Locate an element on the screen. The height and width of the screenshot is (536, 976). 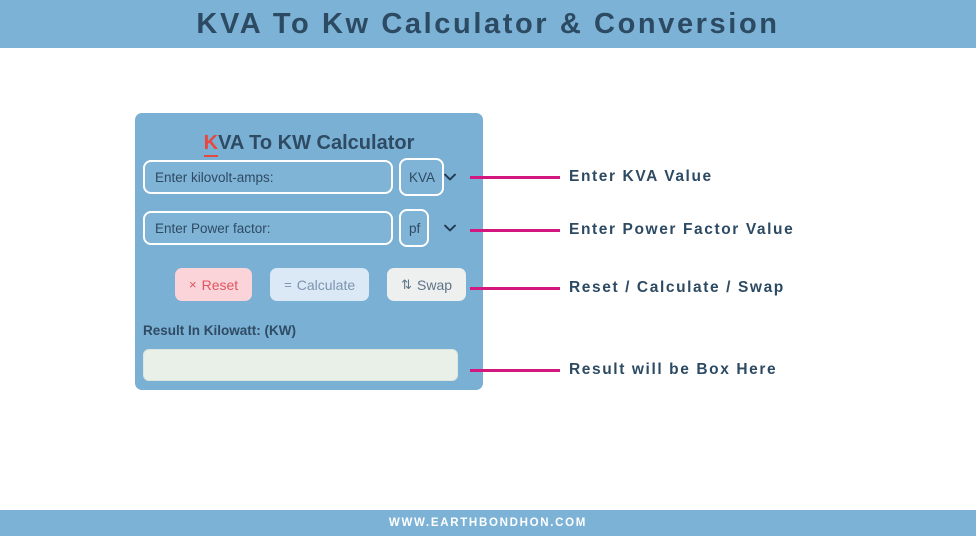
footer-bar: WWW.EARTHBONDHON.COM is located at coordinates (488, 523).